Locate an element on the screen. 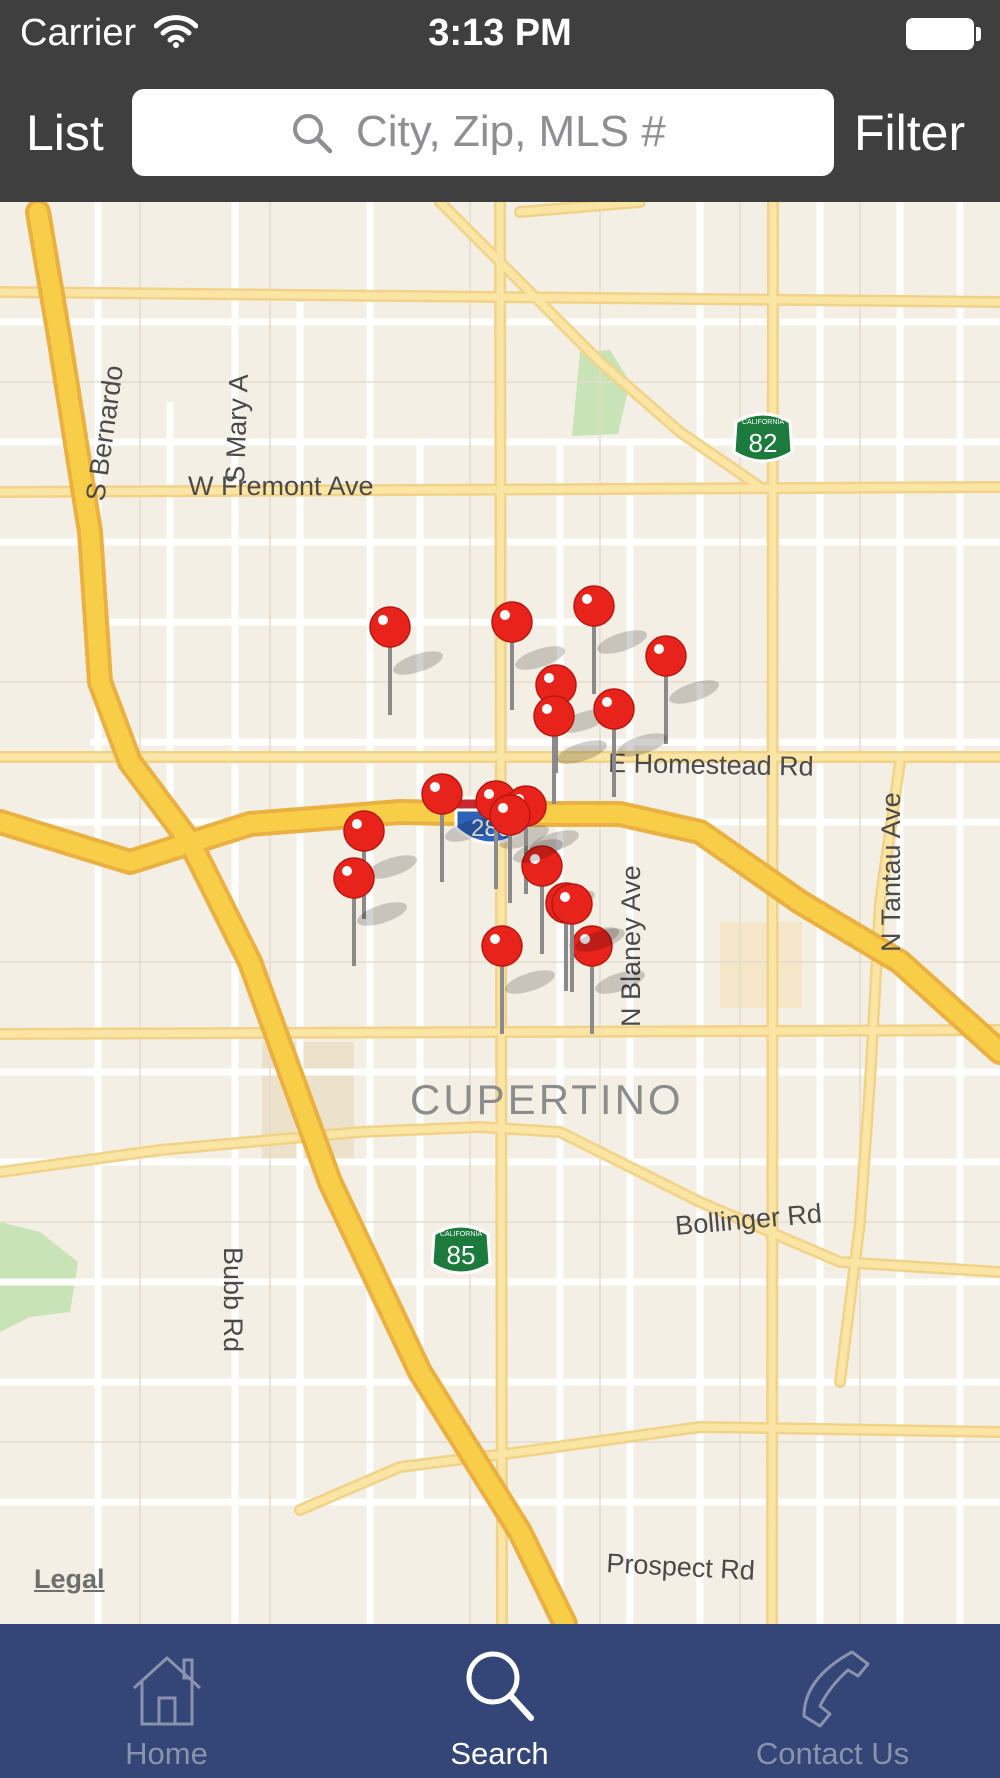 Image resolution: width=1000 pixels, height=1778 pixels. navigation-bar: List Filter is located at coordinates (500, 135).